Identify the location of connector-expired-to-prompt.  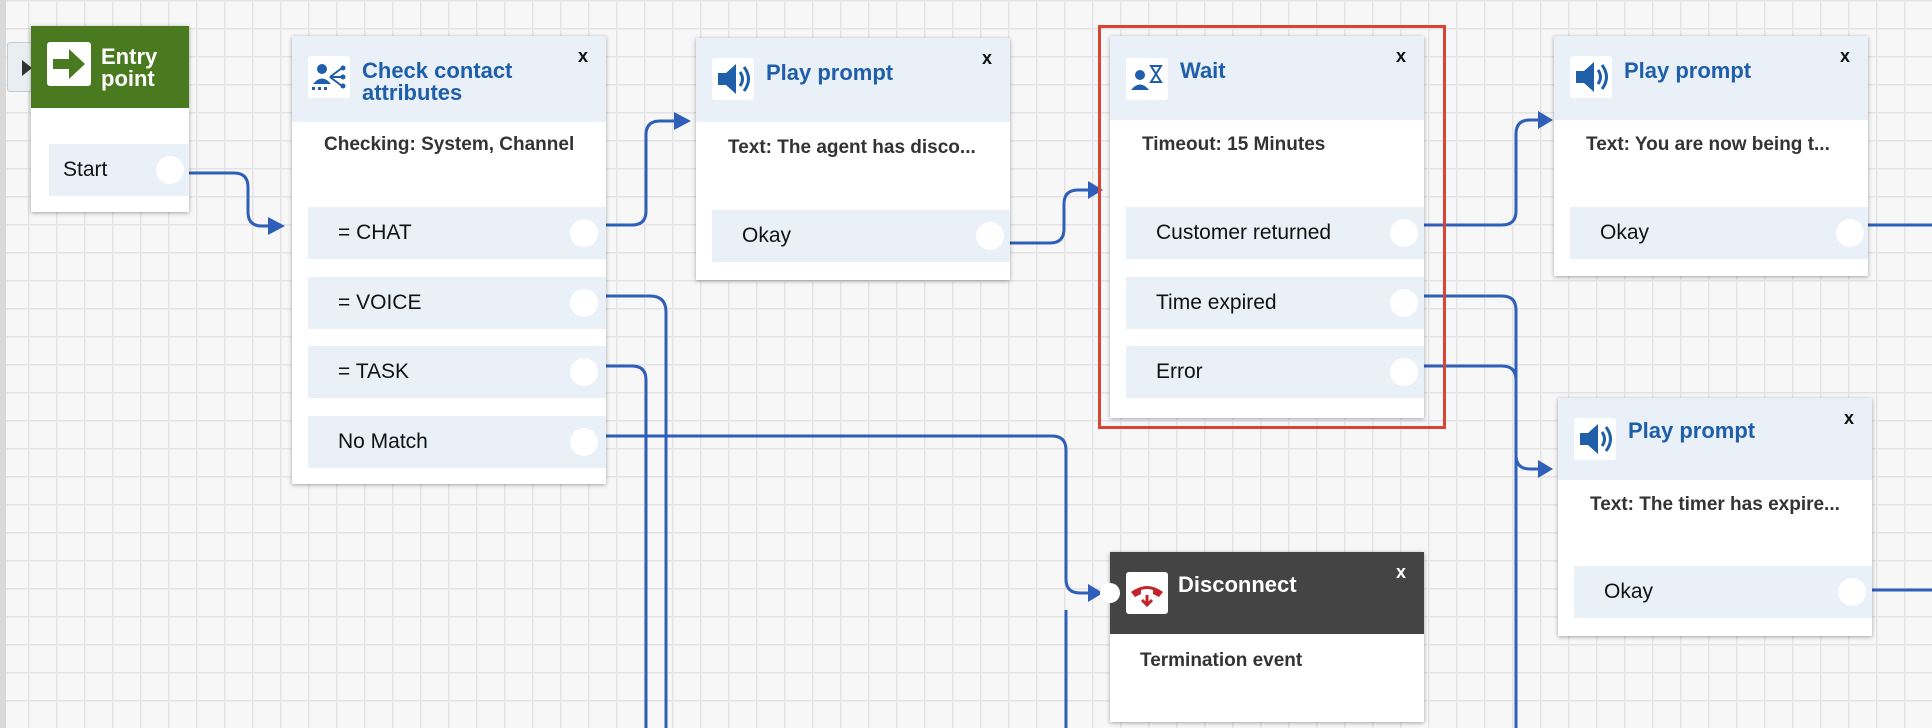
(1480, 382).